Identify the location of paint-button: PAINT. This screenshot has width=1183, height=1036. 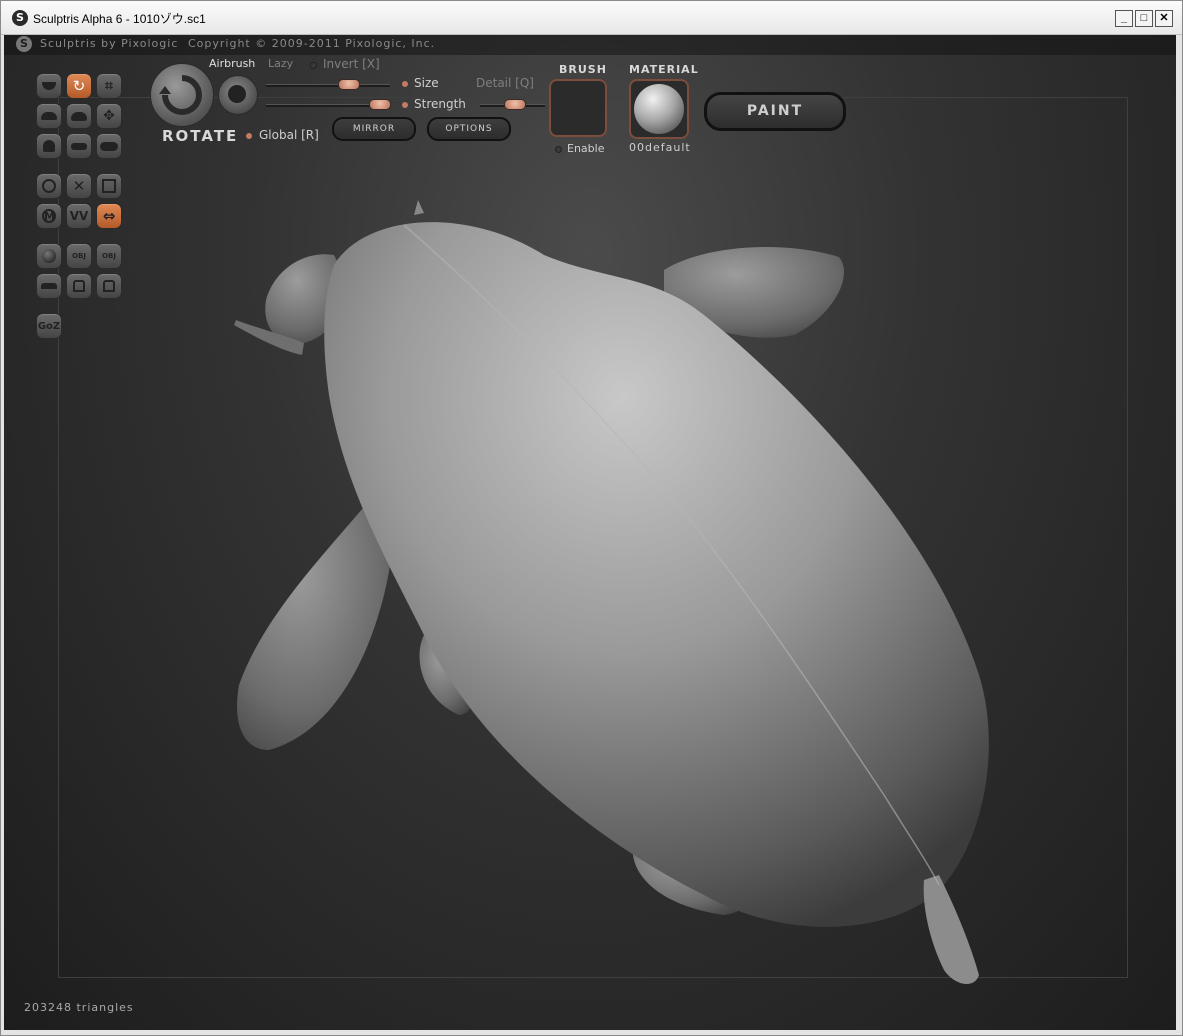
(775, 111).